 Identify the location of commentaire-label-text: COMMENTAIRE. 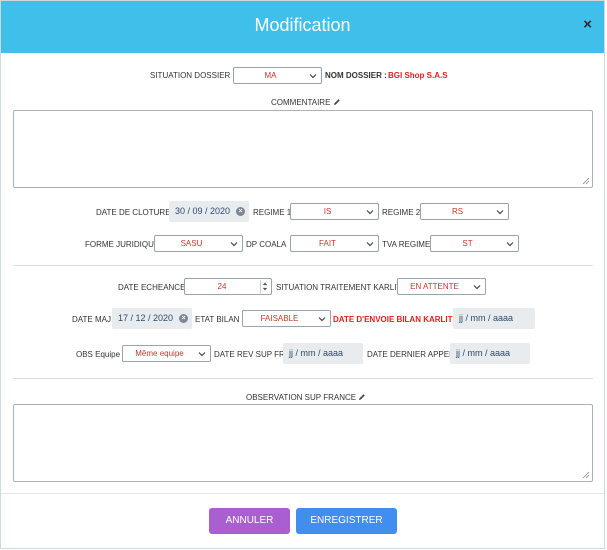
(301, 102).